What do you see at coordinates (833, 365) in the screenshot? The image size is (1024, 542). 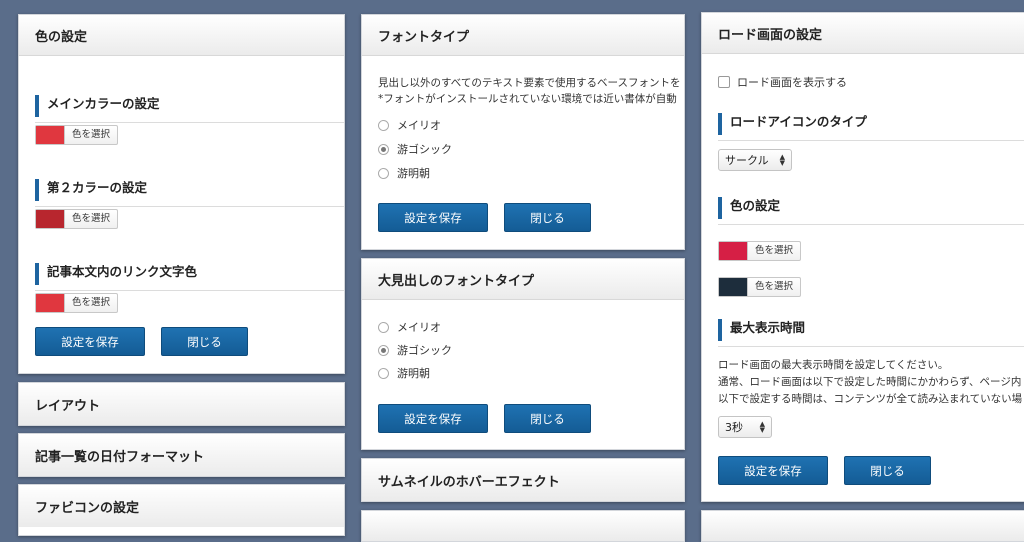 I see `max-time-desc-1: ロード画面の最大表示時間を設定してください。` at bounding box center [833, 365].